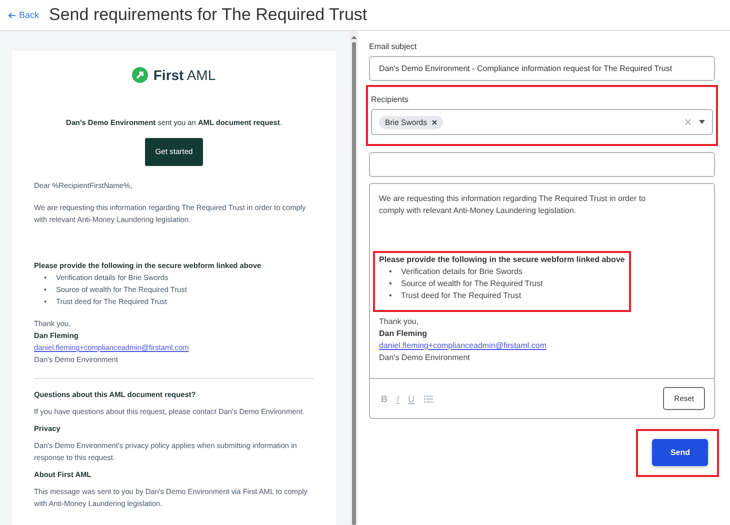 Image resolution: width=730 pixels, height=525 pixels. Describe the element at coordinates (425, 358) in the screenshot. I see `sender-organization: Dan's Demo Environment` at that location.